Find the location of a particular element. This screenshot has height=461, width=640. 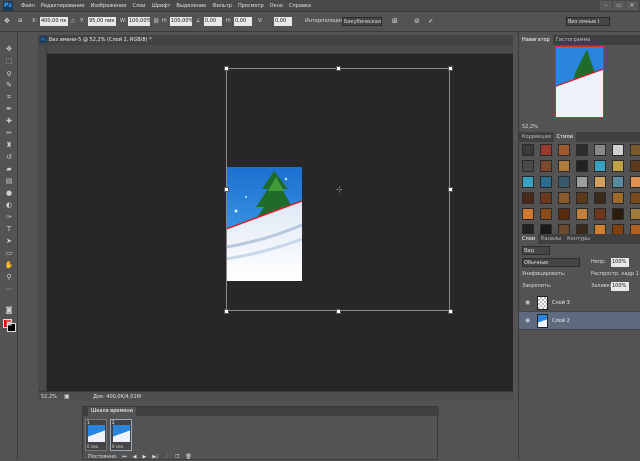

tab-channels: Каналы is located at coordinates (551, 239).